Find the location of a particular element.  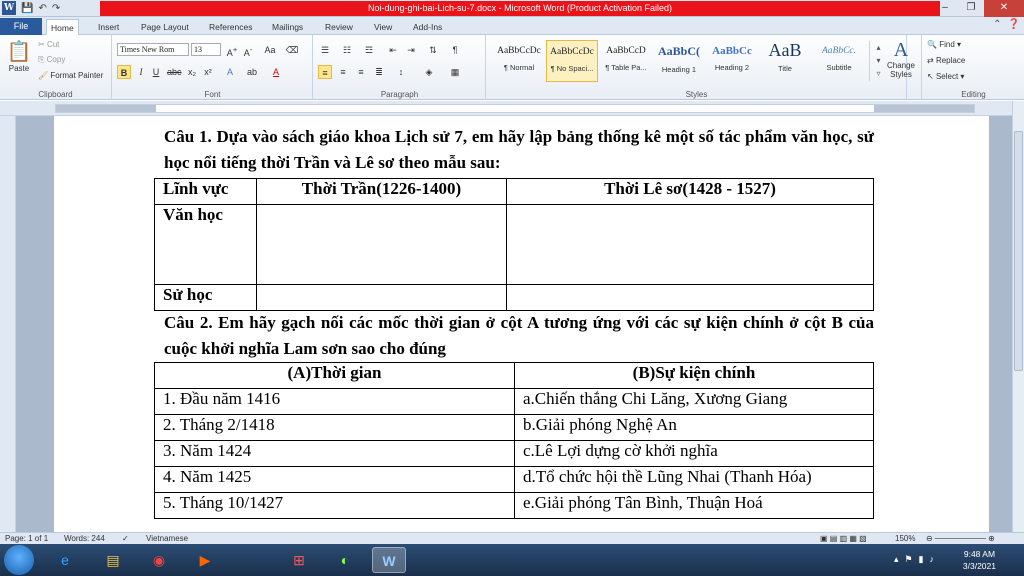

highlight-icon: ab is located at coordinates (252, 72).